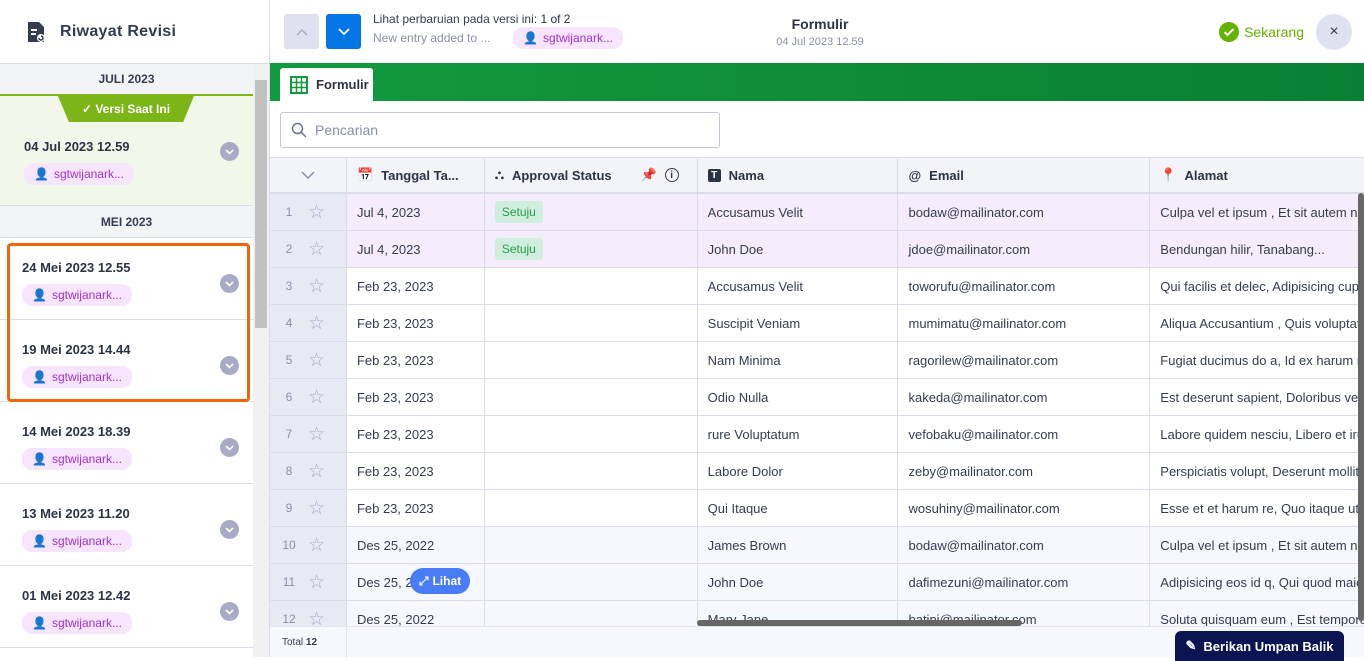 The image size is (1364, 661). What do you see at coordinates (500, 130) in the screenshot?
I see `search-input: Pencarian` at bounding box center [500, 130].